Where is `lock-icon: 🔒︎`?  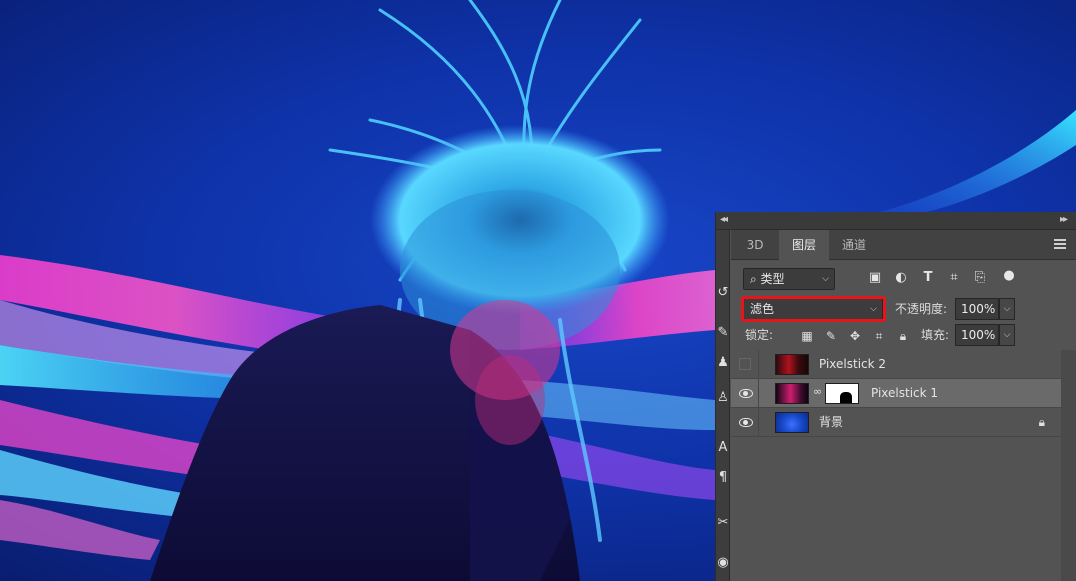 lock-icon: 🔒︎ is located at coordinates (1041, 422).